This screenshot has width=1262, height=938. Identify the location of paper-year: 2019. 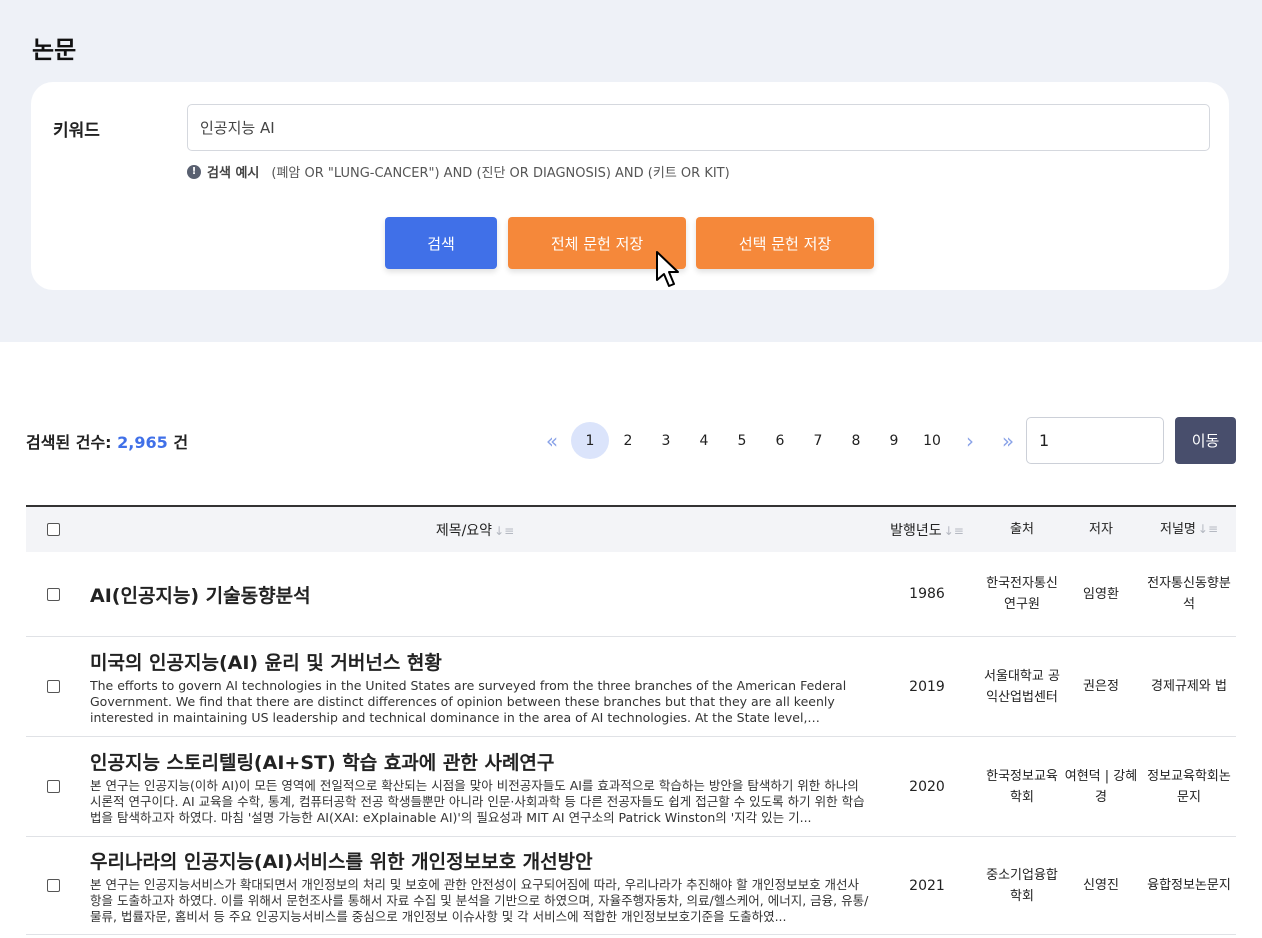
(927, 686).